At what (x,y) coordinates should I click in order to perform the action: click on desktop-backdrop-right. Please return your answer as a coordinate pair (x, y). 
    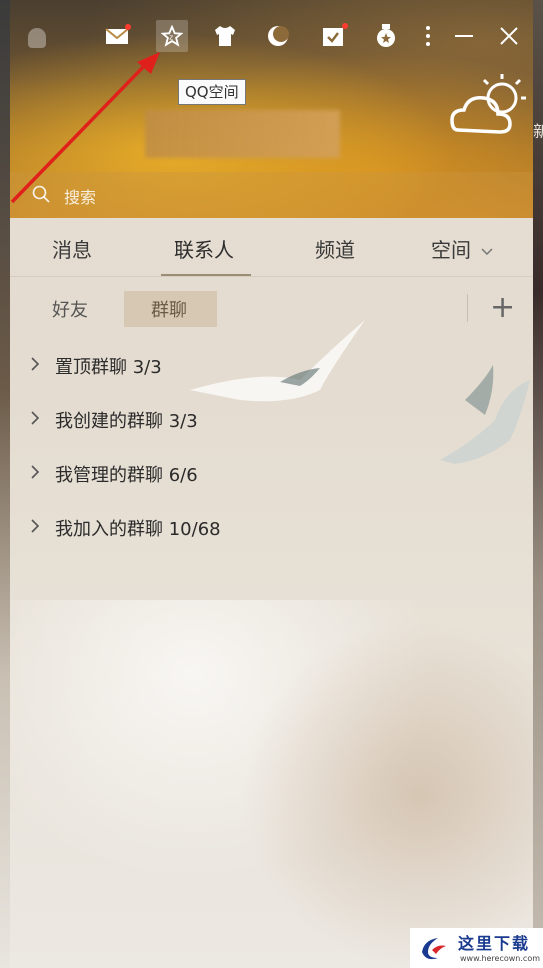
    Looking at the image, I should click on (538, 484).